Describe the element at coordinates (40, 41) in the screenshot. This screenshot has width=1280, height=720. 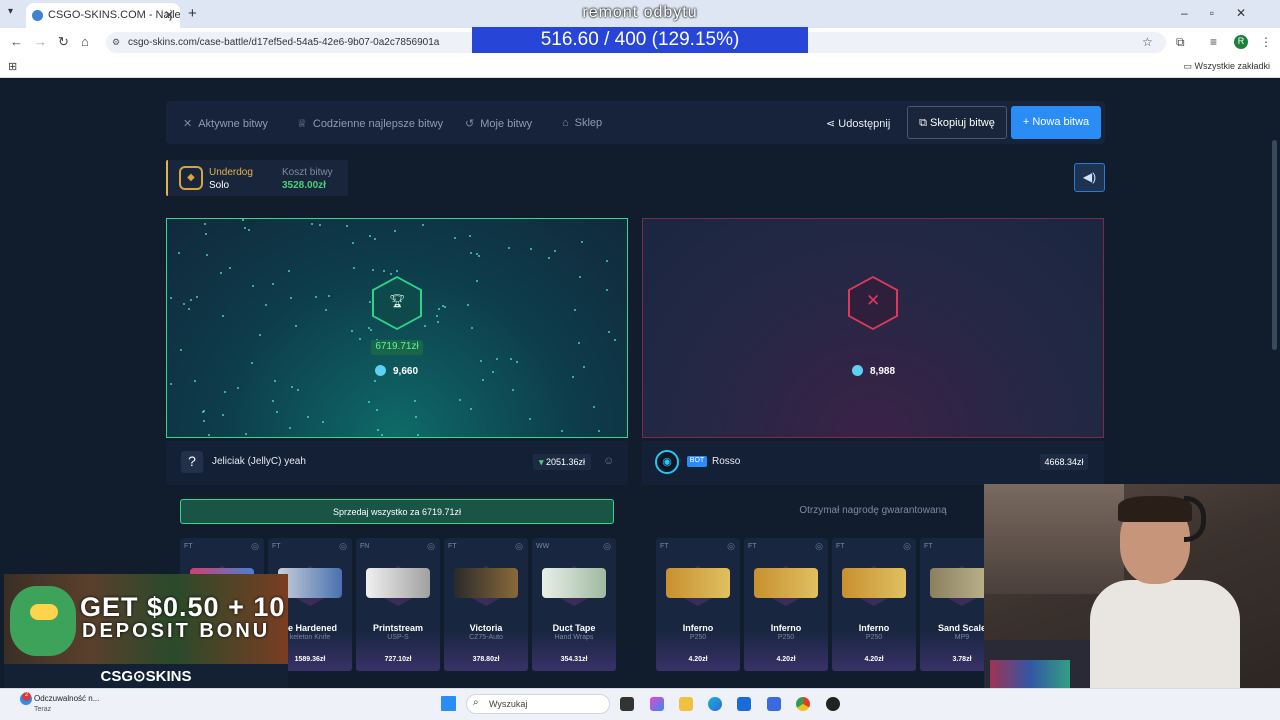
I see `forward-icon: →` at that location.